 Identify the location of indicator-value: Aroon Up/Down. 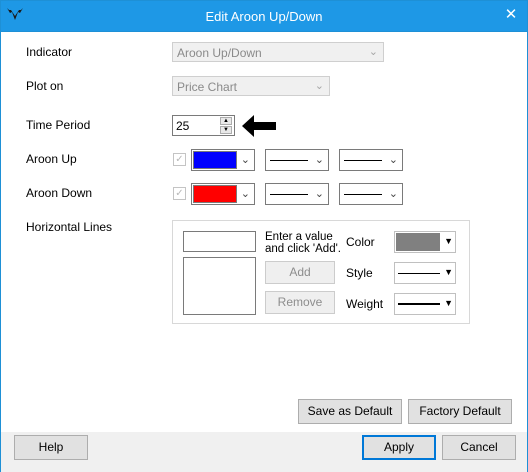
(219, 53).